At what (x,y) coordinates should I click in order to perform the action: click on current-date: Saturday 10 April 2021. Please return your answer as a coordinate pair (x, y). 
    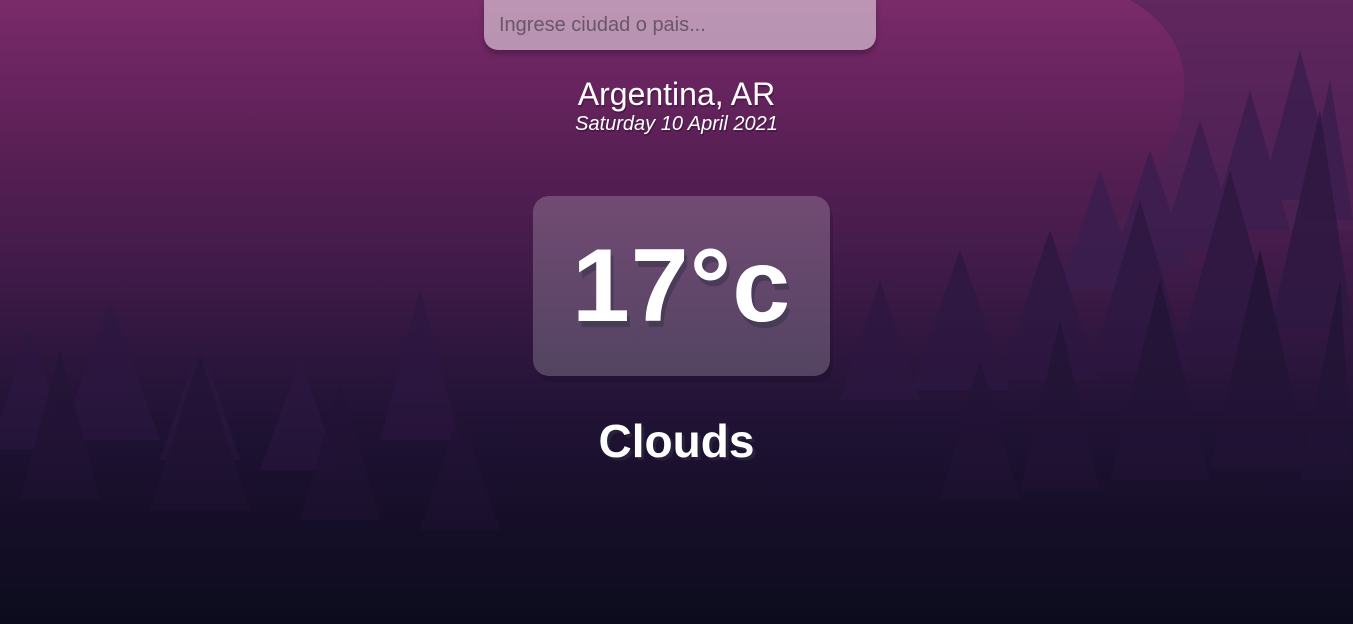
    Looking at the image, I should click on (676, 124).